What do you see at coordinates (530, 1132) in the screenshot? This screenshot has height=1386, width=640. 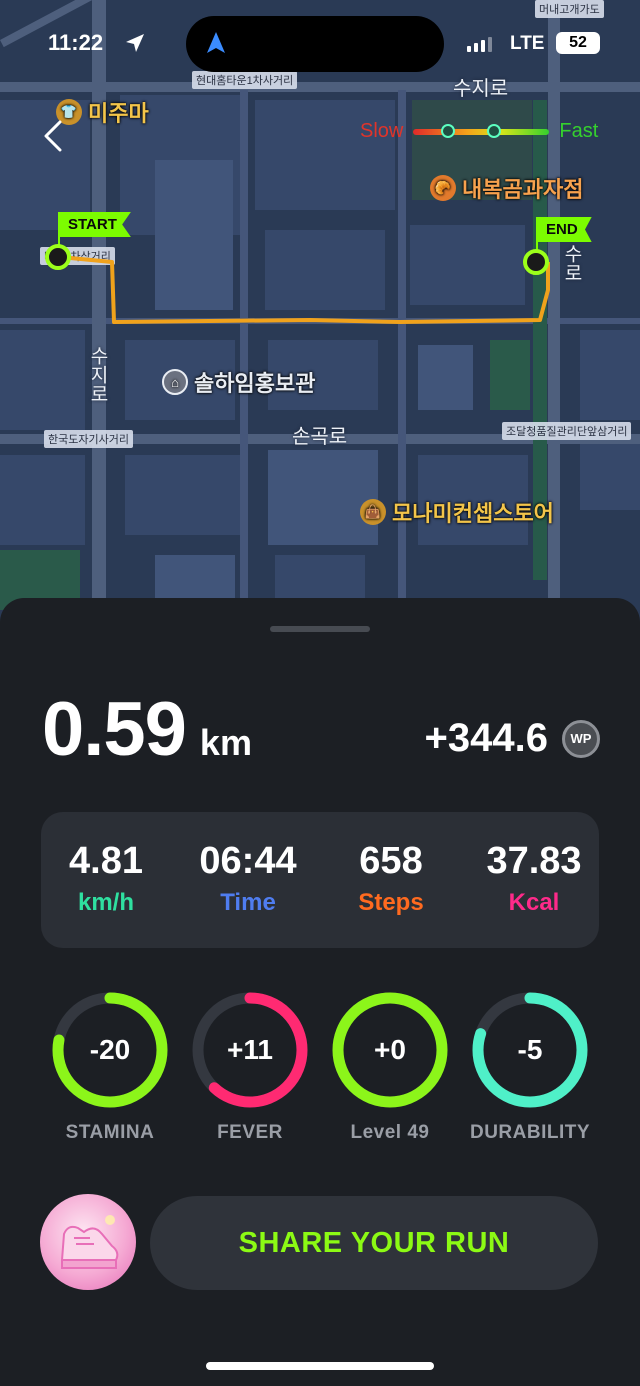 I see `ring-label: DURABILITY` at bounding box center [530, 1132].